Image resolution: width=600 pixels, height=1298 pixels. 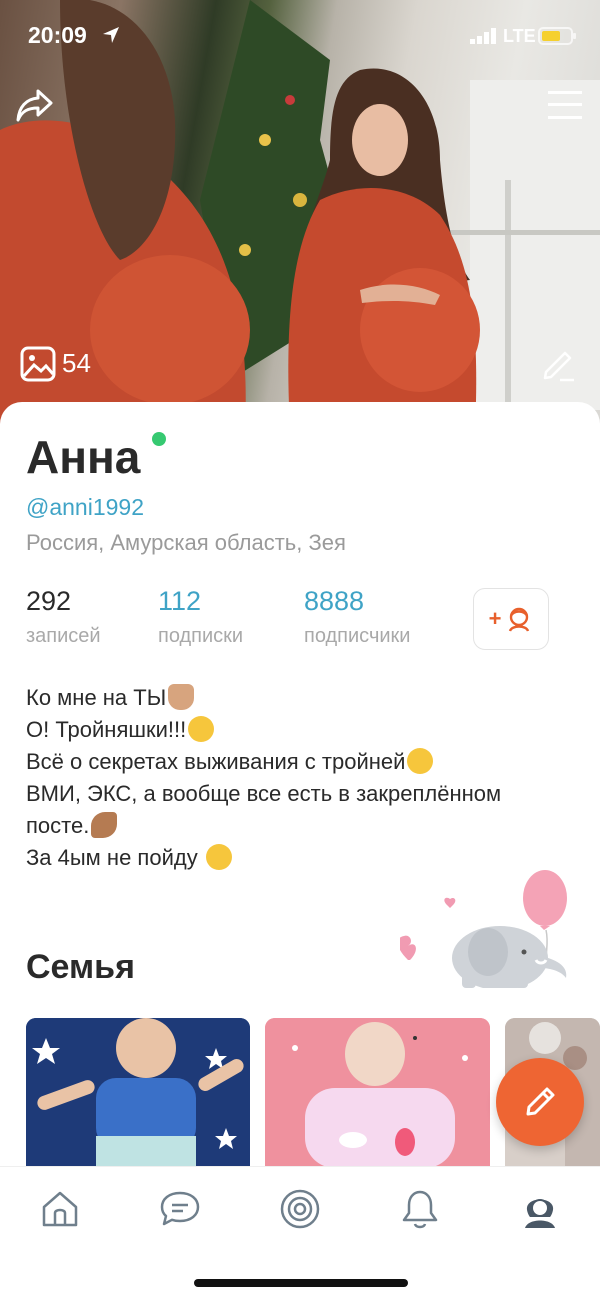 What do you see at coordinates (301, 730) in the screenshot?
I see `bio-line: О! Тройняшки!!!` at bounding box center [301, 730].